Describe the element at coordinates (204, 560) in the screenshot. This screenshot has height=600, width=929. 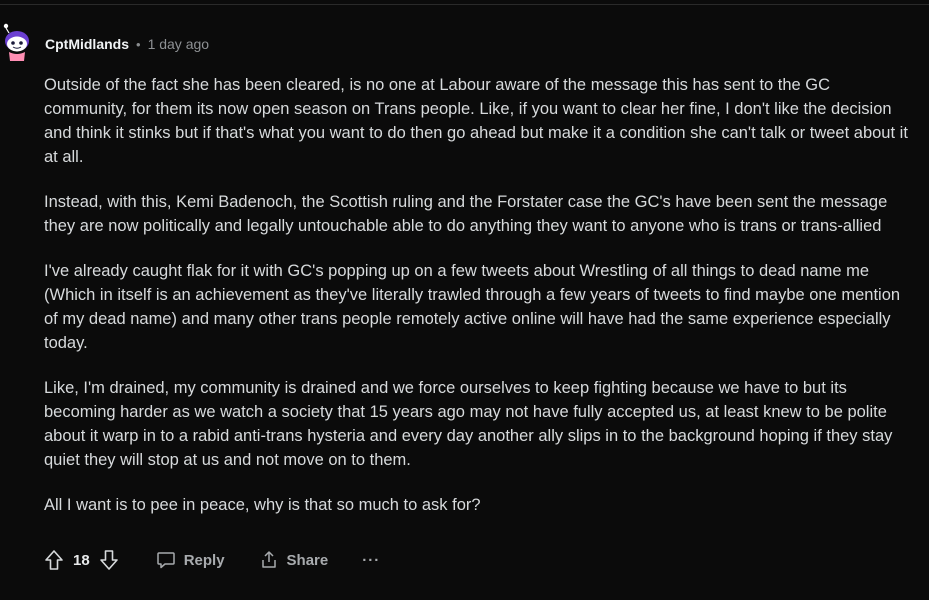
I see `reply-label: Reply` at that location.